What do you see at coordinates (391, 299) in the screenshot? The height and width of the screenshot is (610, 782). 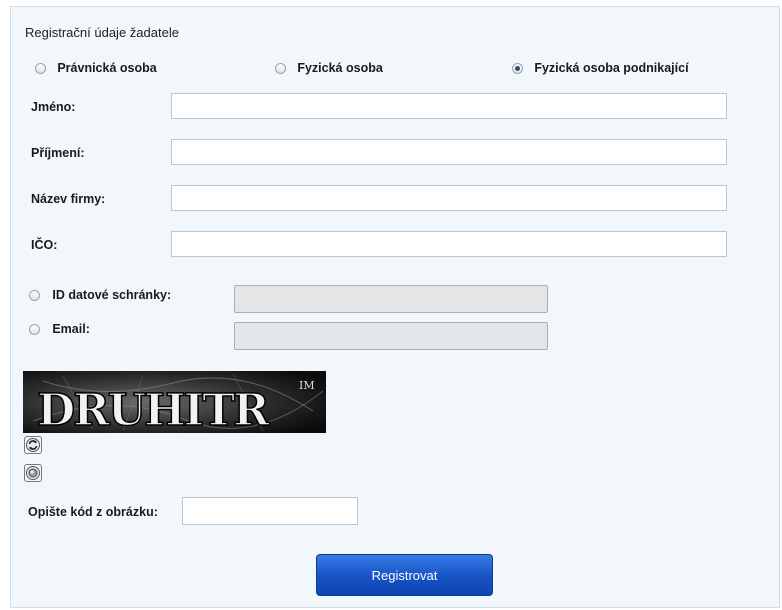 I see `databox-input` at bounding box center [391, 299].